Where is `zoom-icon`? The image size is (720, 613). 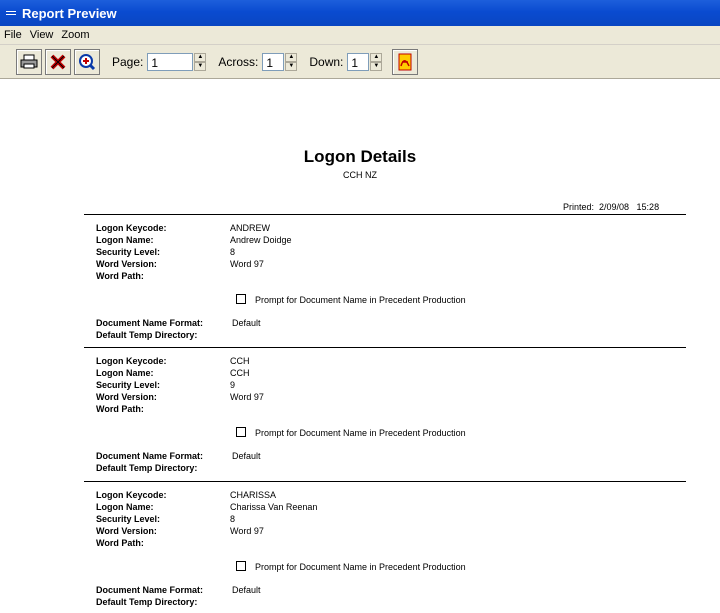 zoom-icon is located at coordinates (87, 61).